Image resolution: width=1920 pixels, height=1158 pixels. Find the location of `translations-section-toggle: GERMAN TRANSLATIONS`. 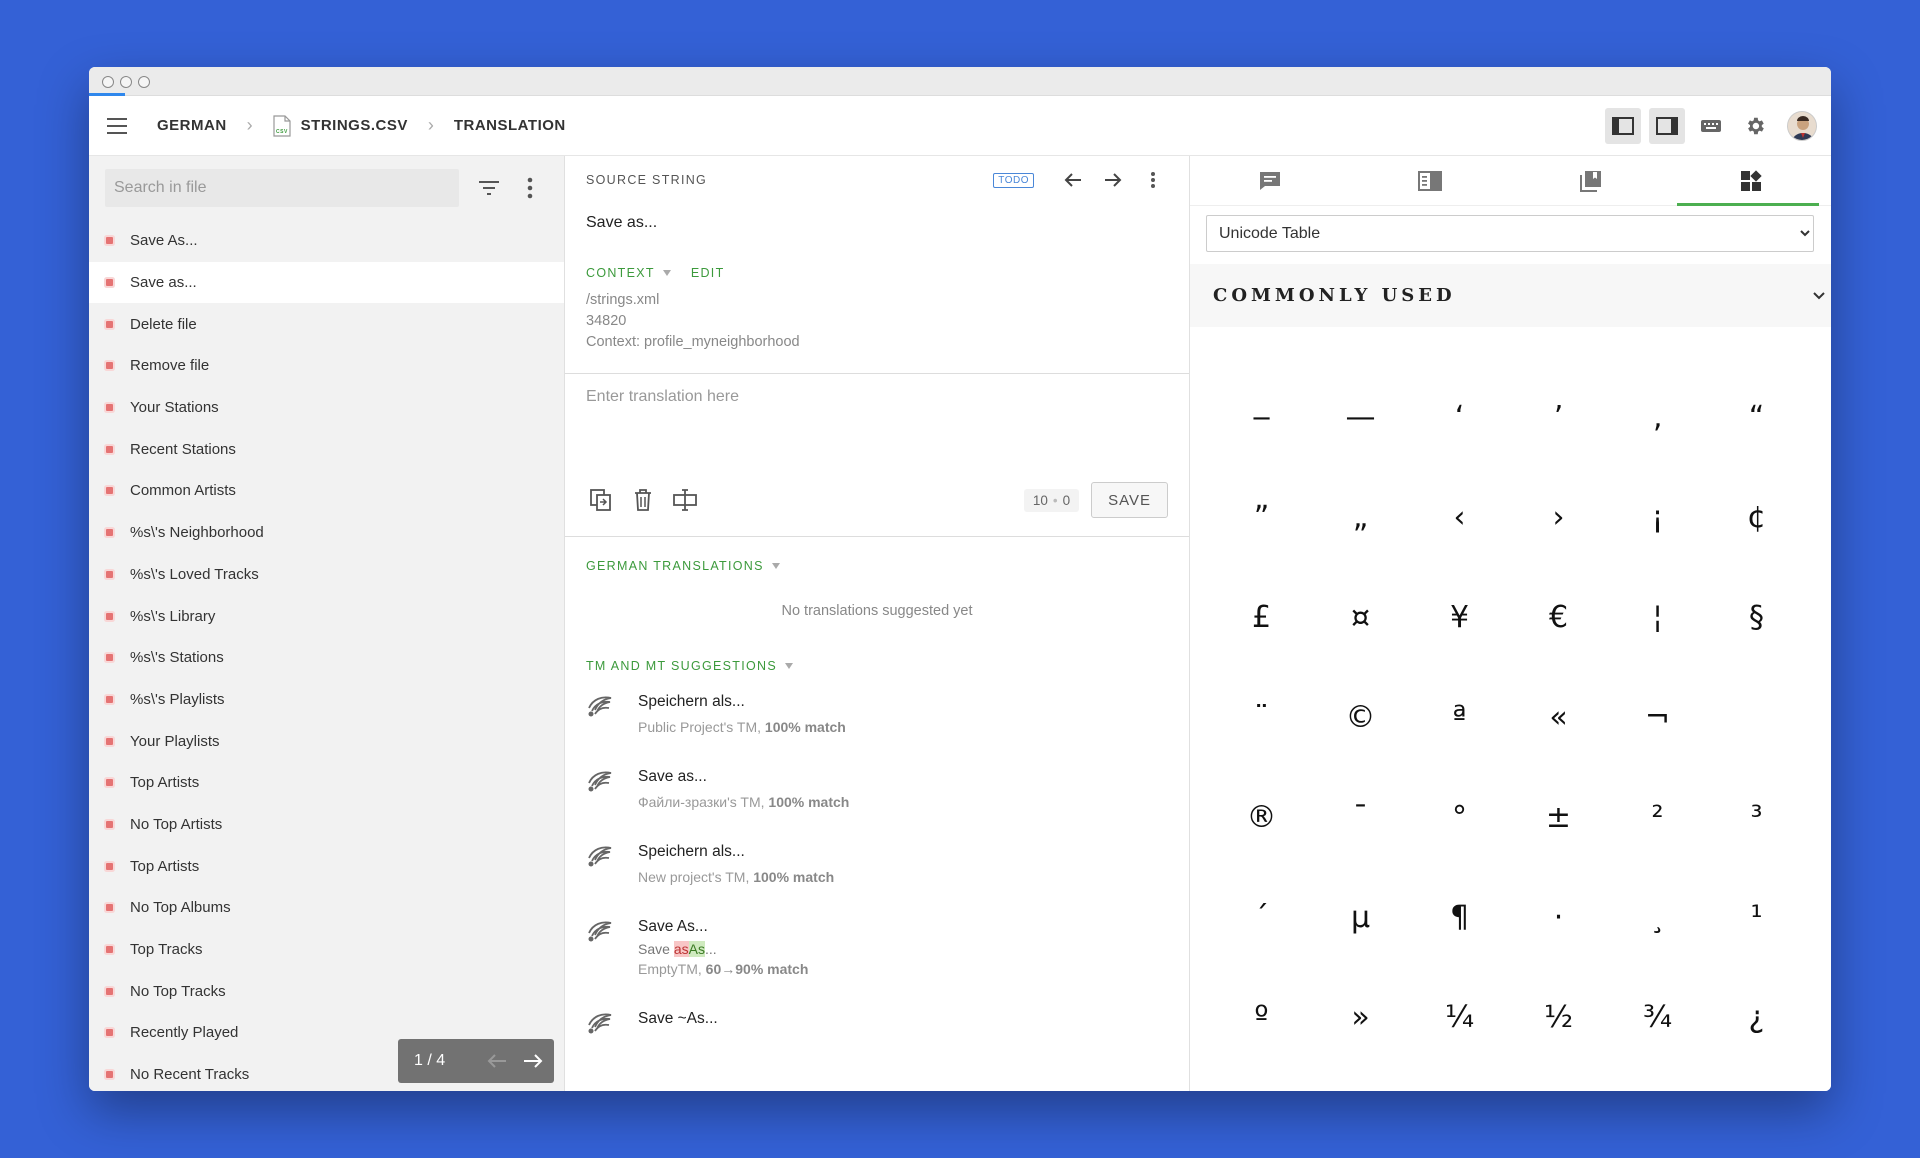

translations-section-toggle: GERMAN TRANSLATIONS is located at coordinates (877, 566).